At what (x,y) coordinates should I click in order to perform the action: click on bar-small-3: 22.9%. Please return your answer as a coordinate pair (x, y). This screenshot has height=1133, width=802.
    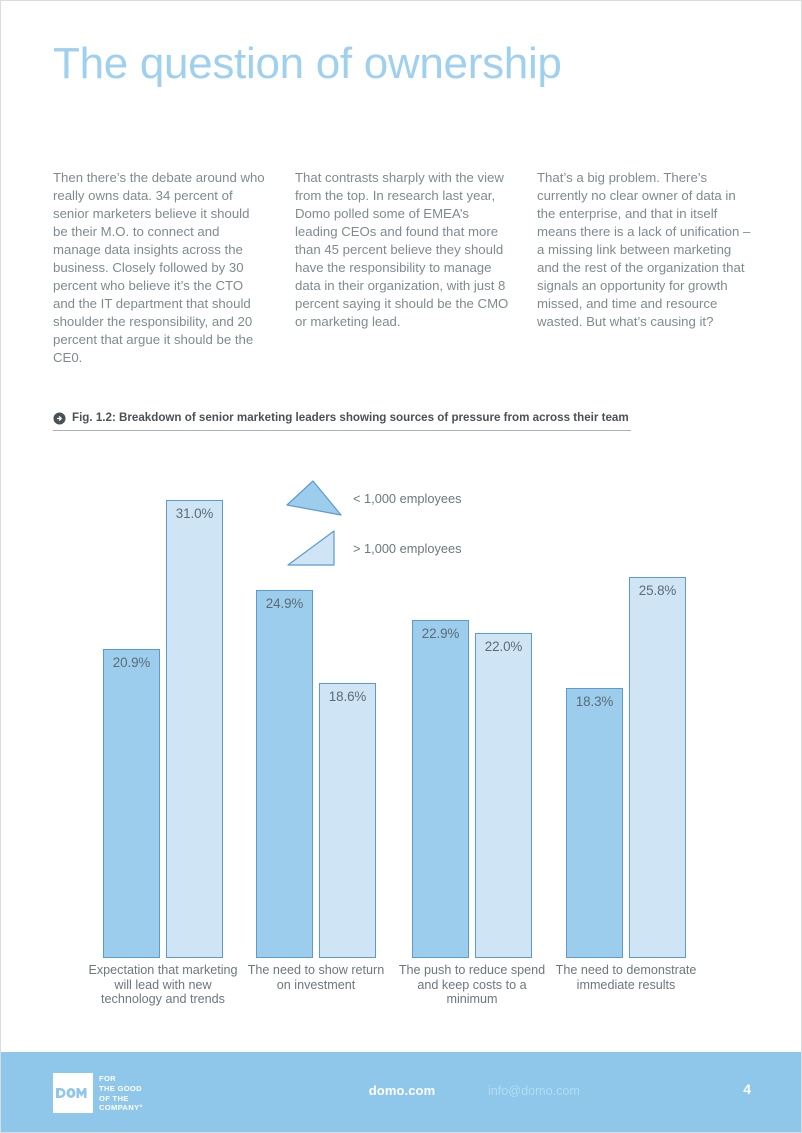
    Looking at the image, I should click on (440, 788).